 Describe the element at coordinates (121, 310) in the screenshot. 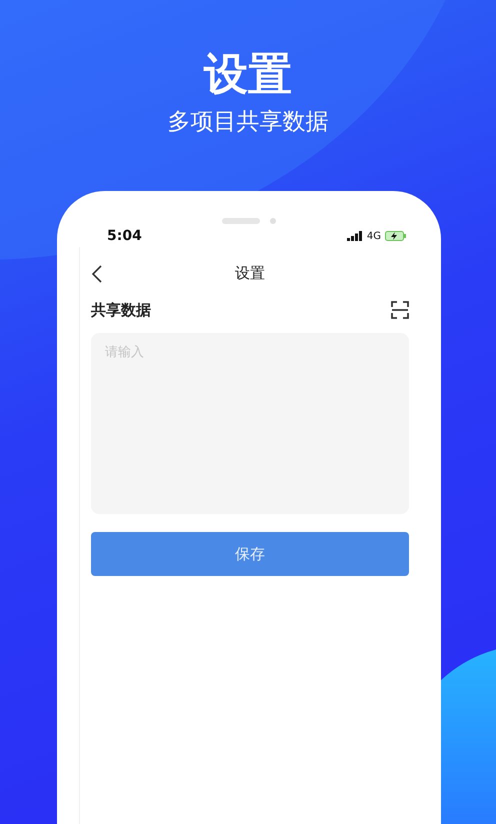

I see `field-label: 共享数据` at that location.